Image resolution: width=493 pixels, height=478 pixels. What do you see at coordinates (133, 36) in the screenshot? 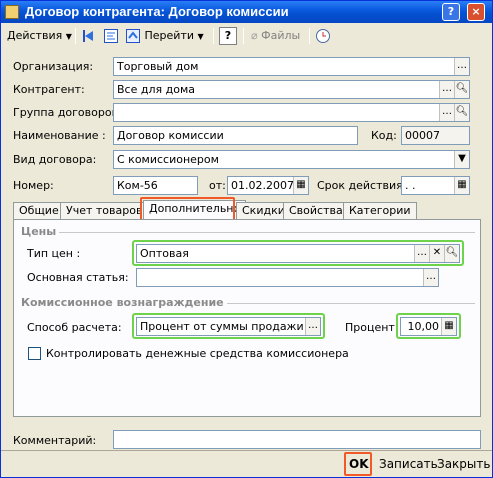
I see `goto-icon` at bounding box center [133, 36].